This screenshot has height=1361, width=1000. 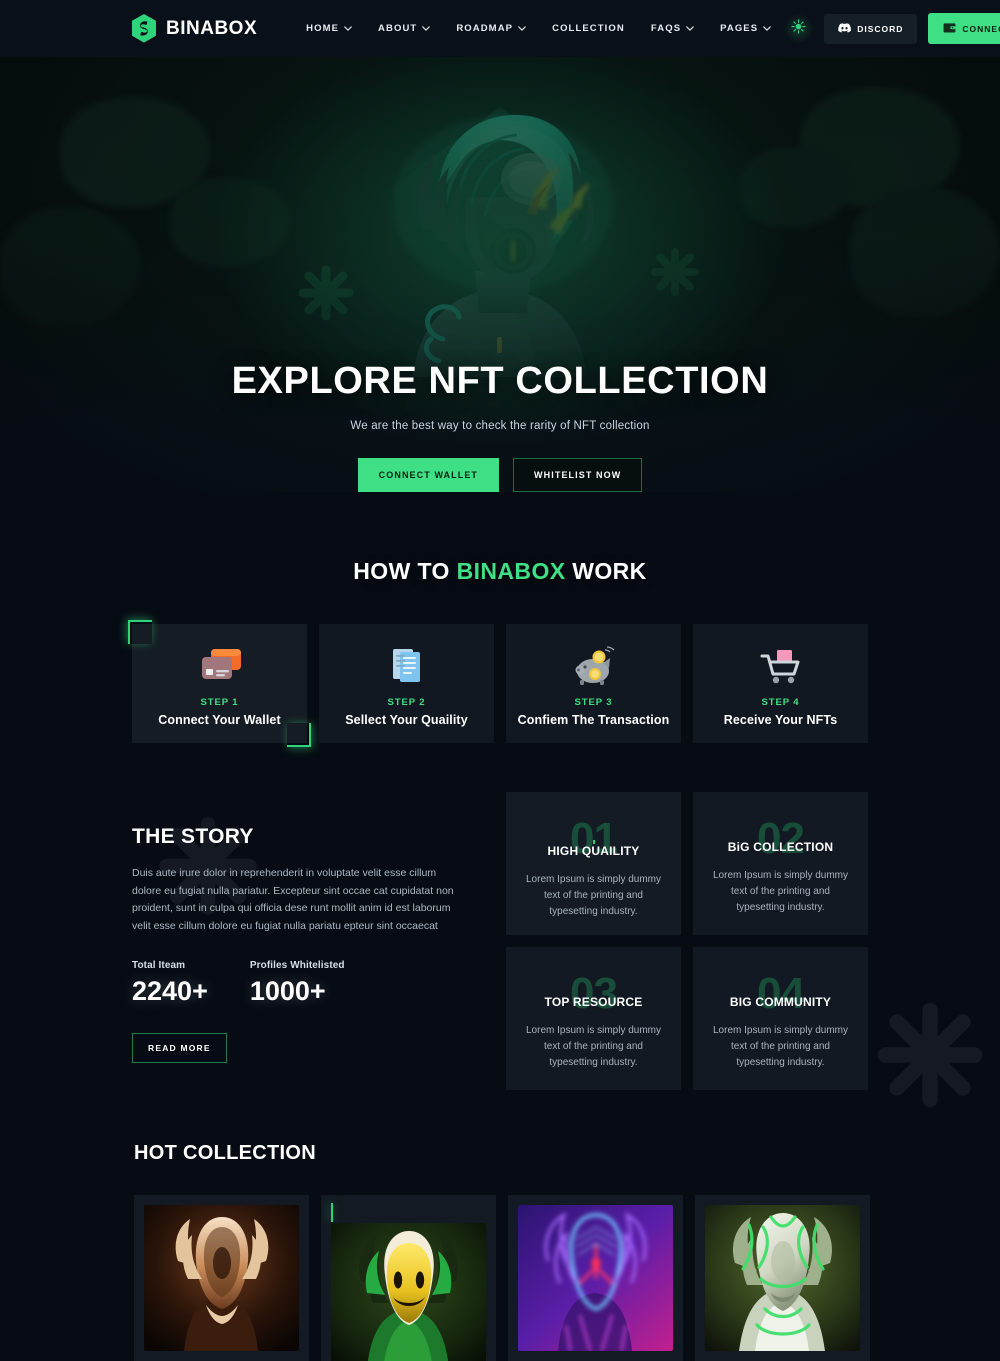 I want to click on sun-burst-icon, so click(x=798, y=28).